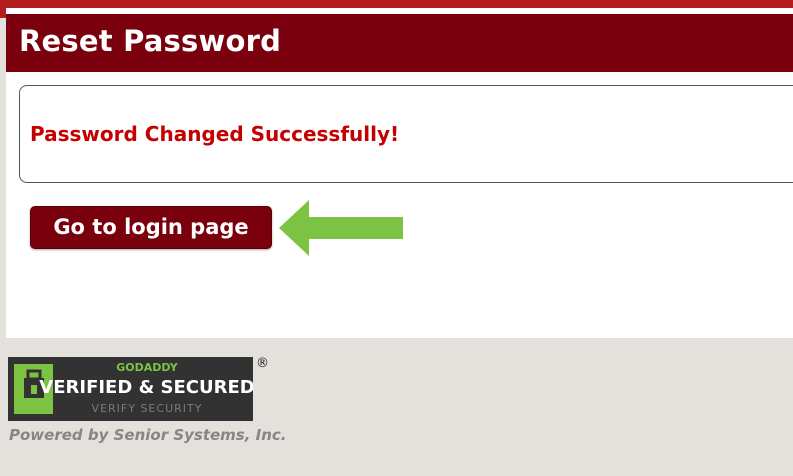 This screenshot has width=793, height=476. I want to click on badge-status: VERIFIED & SECURED, so click(146, 387).